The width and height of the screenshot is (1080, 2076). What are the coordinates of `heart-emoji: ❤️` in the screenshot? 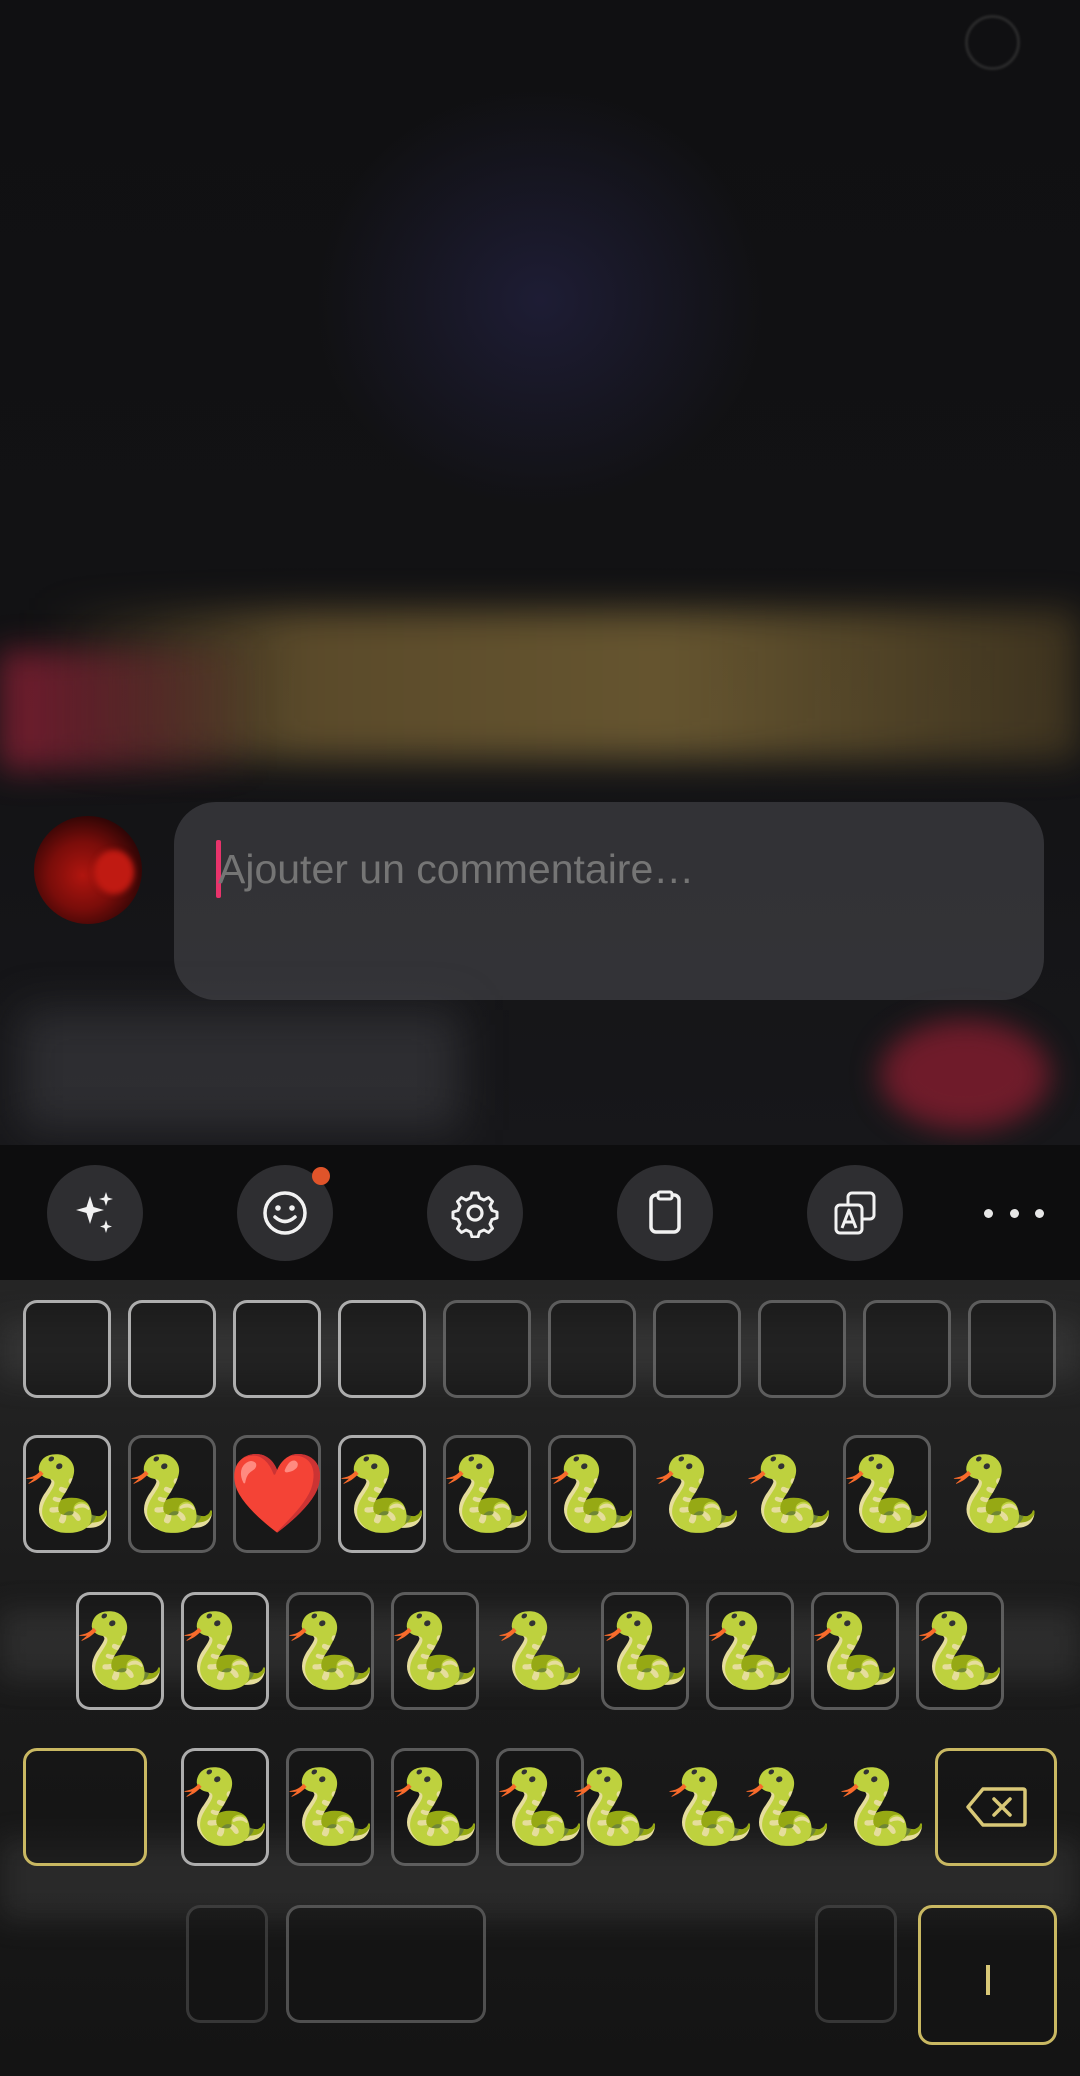 It's located at (277, 1494).